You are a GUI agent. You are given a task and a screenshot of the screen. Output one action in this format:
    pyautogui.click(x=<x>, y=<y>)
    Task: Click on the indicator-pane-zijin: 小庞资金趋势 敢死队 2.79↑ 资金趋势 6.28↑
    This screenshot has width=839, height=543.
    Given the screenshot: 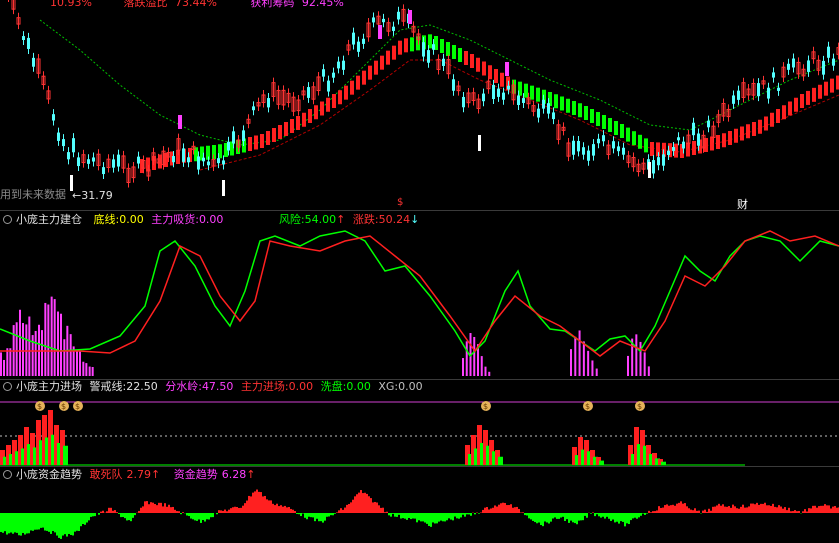 What is the action you would take?
    pyautogui.click(x=419, y=505)
    